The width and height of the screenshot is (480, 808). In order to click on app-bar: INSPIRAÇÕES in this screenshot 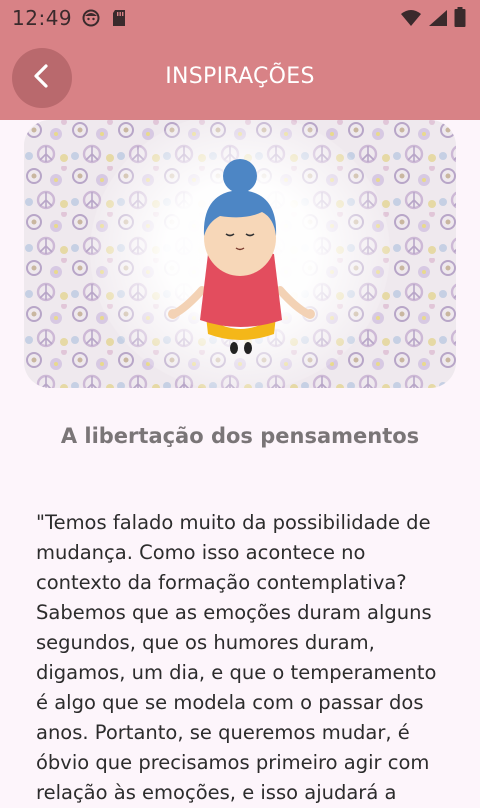, I will do `click(240, 78)`.